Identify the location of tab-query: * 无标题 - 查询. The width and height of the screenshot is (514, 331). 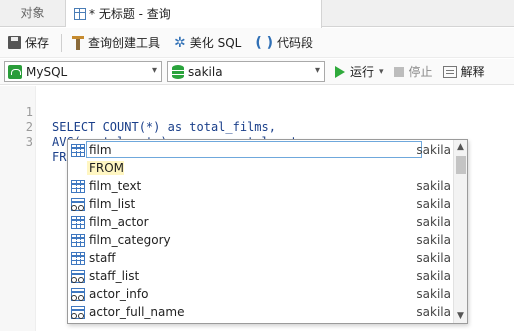
(194, 14).